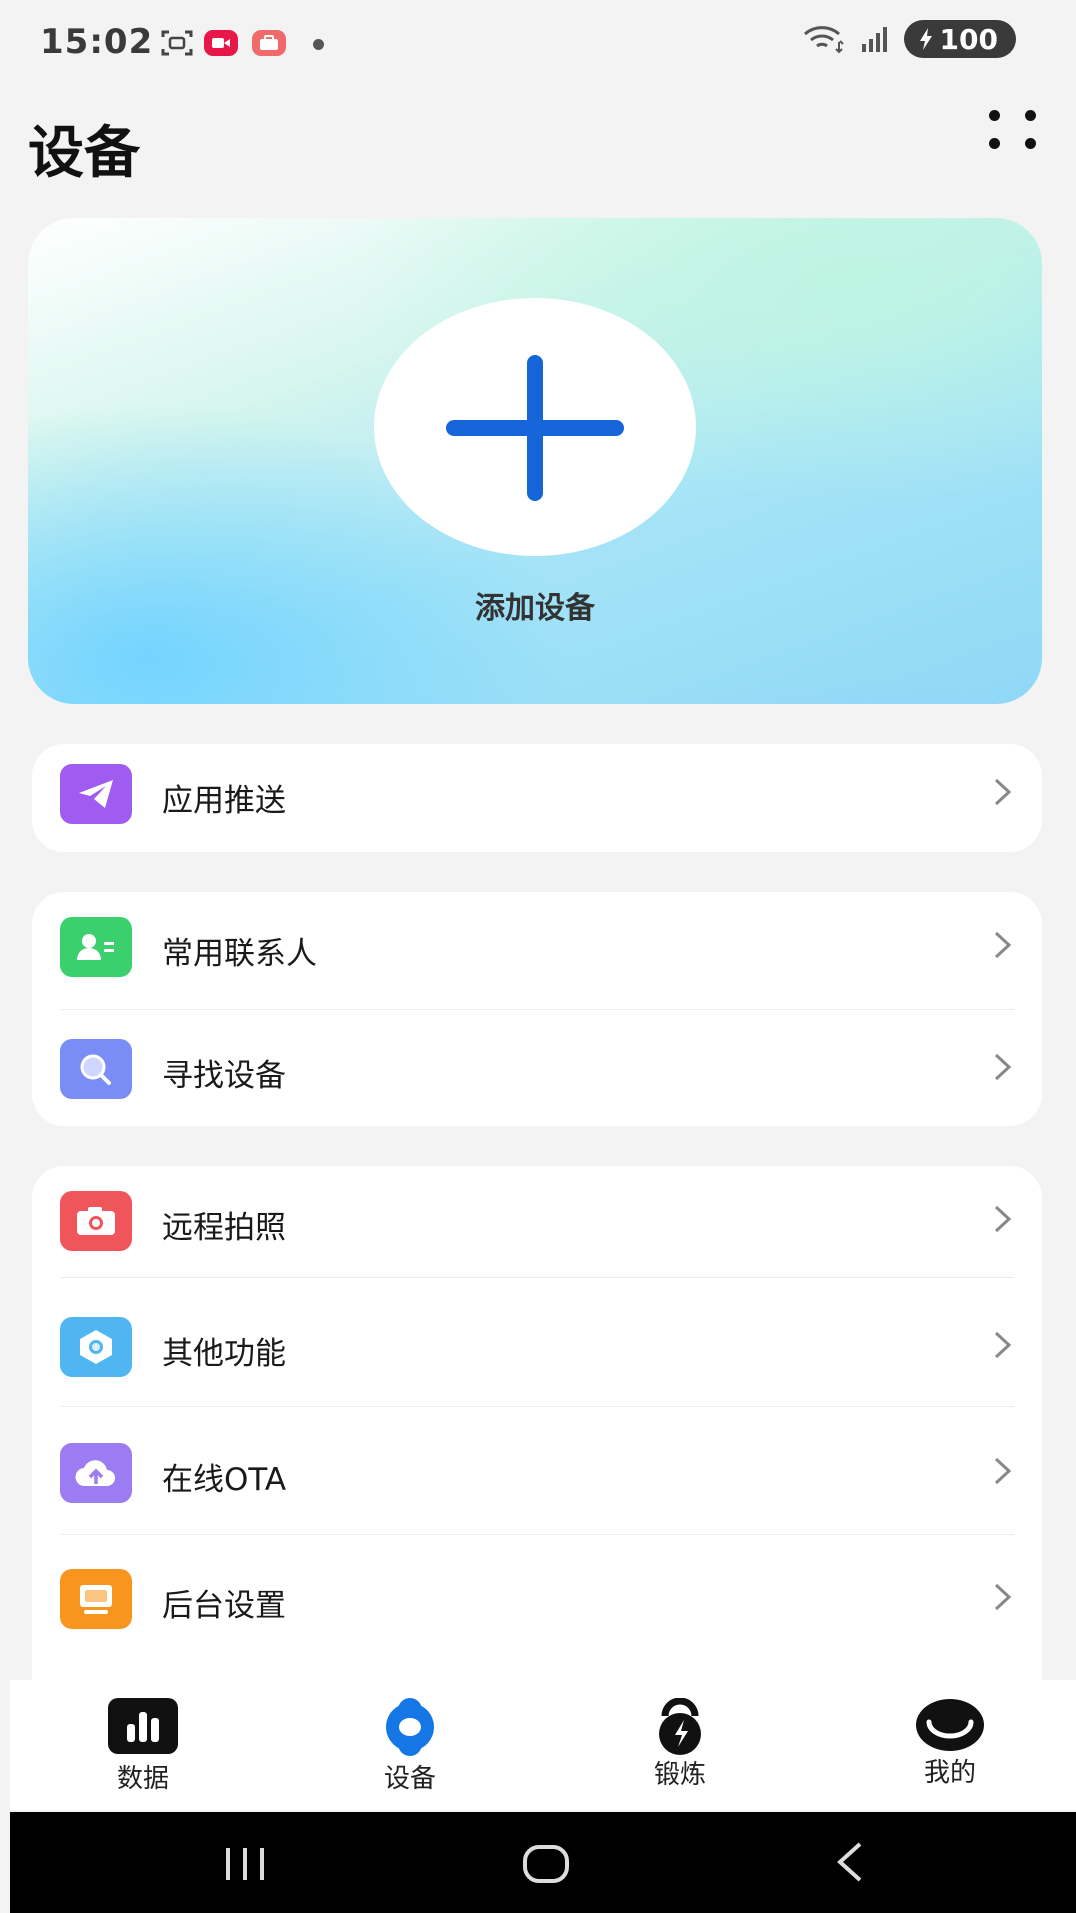 The height and width of the screenshot is (1913, 1076). What do you see at coordinates (245, 1864) in the screenshot?
I see `recent-apps-icon` at bounding box center [245, 1864].